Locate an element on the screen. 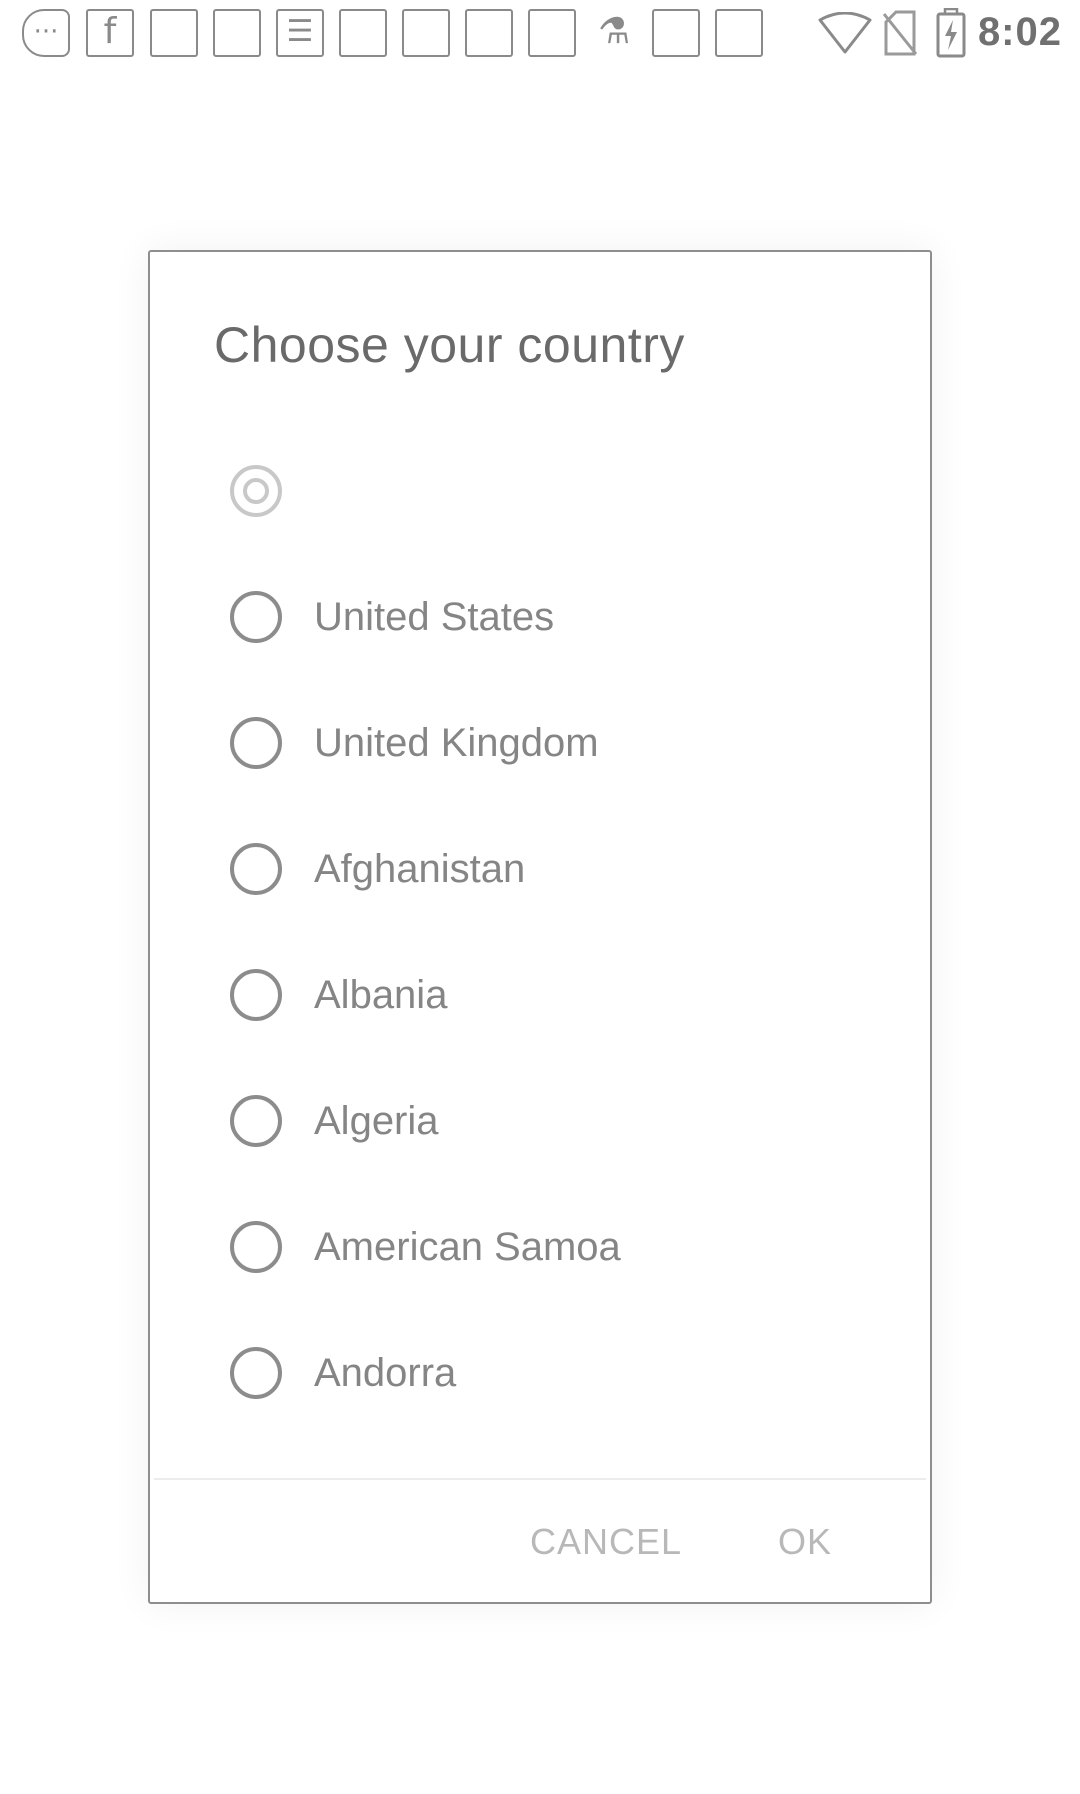  radio-button-selected is located at coordinates (256, 491).